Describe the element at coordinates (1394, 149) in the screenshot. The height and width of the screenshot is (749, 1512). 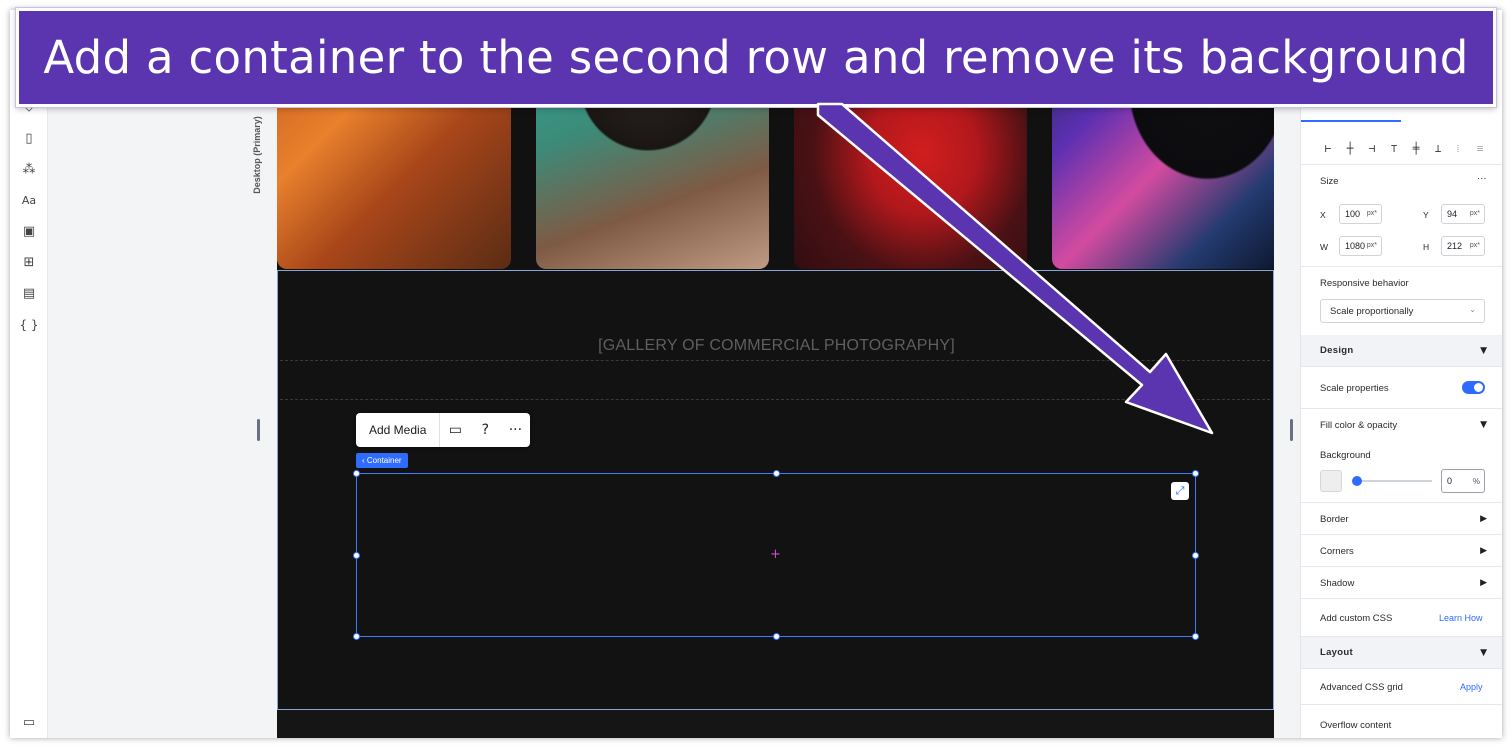
I see `align-top-icon: ⊤` at that location.